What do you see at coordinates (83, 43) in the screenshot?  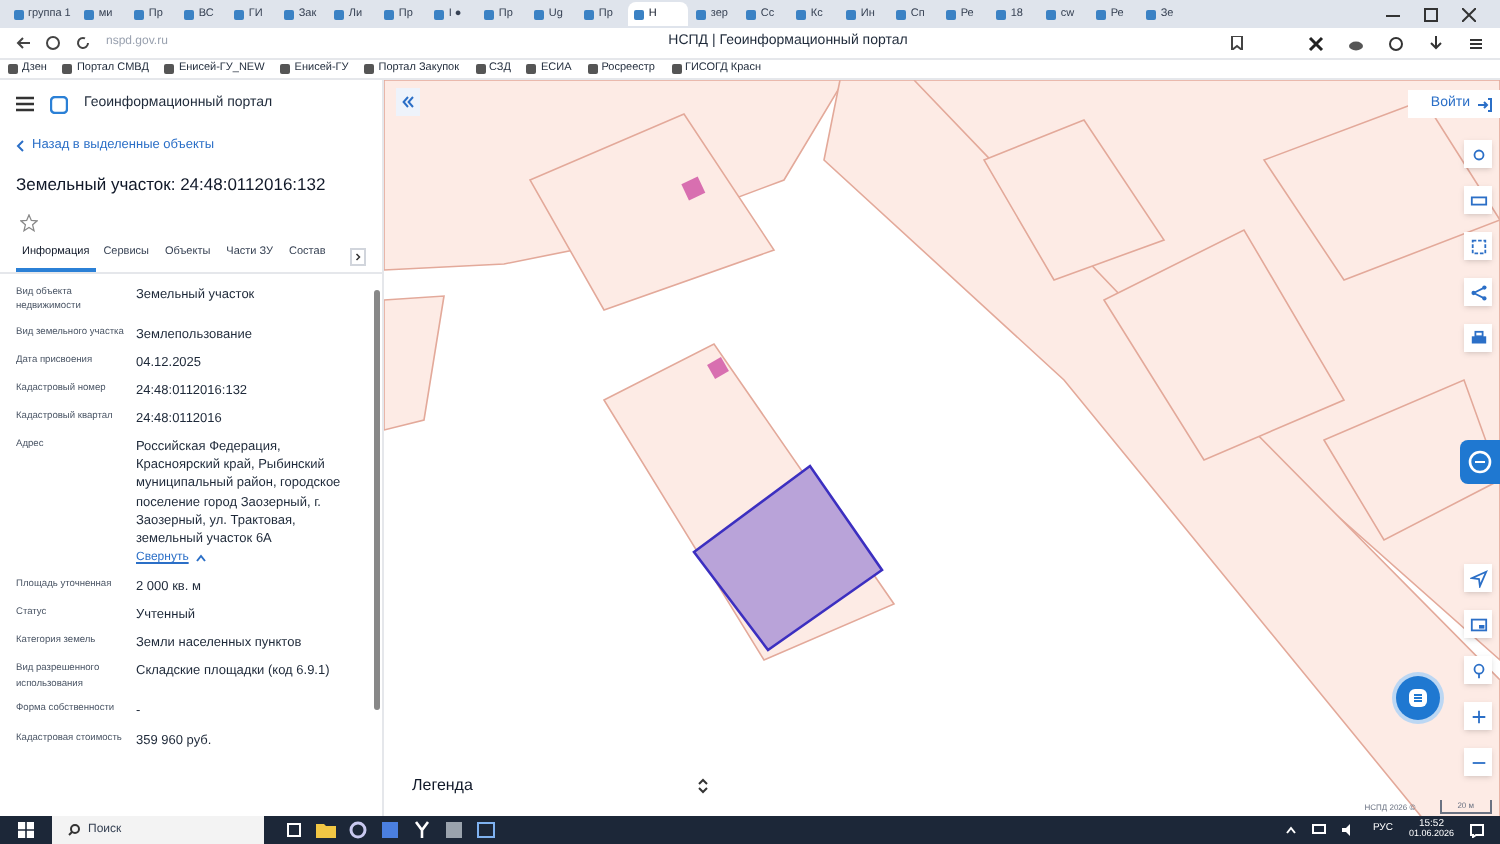 I see `reload-icon` at bounding box center [83, 43].